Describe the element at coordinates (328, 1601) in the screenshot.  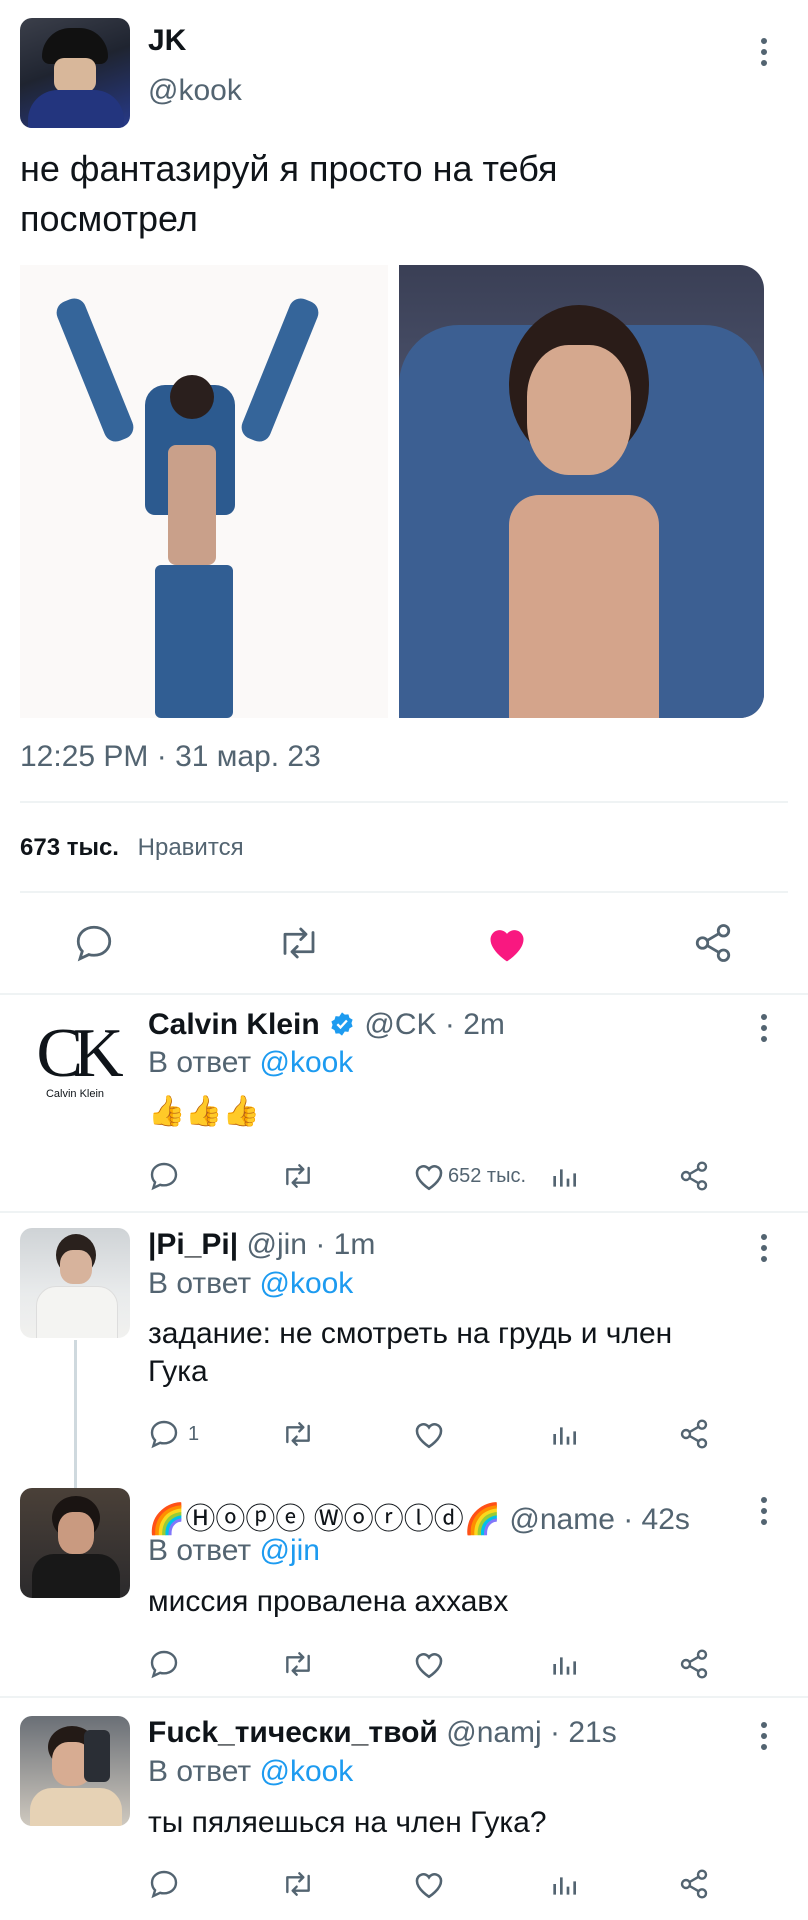
I see `reply-text: миссия провалена аххавх` at that location.